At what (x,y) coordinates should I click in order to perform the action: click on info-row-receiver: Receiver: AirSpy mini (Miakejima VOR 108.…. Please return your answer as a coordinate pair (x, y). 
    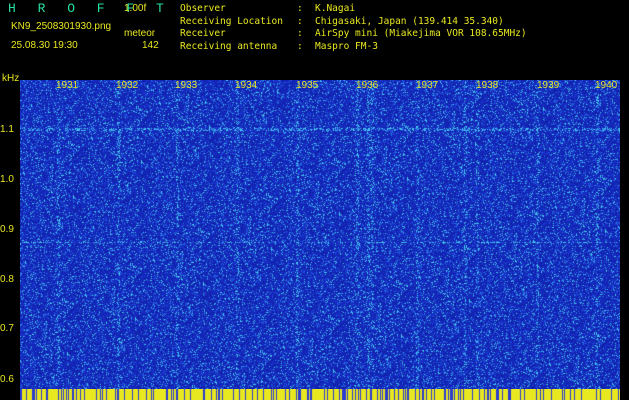
    Looking at the image, I should click on (353, 34).